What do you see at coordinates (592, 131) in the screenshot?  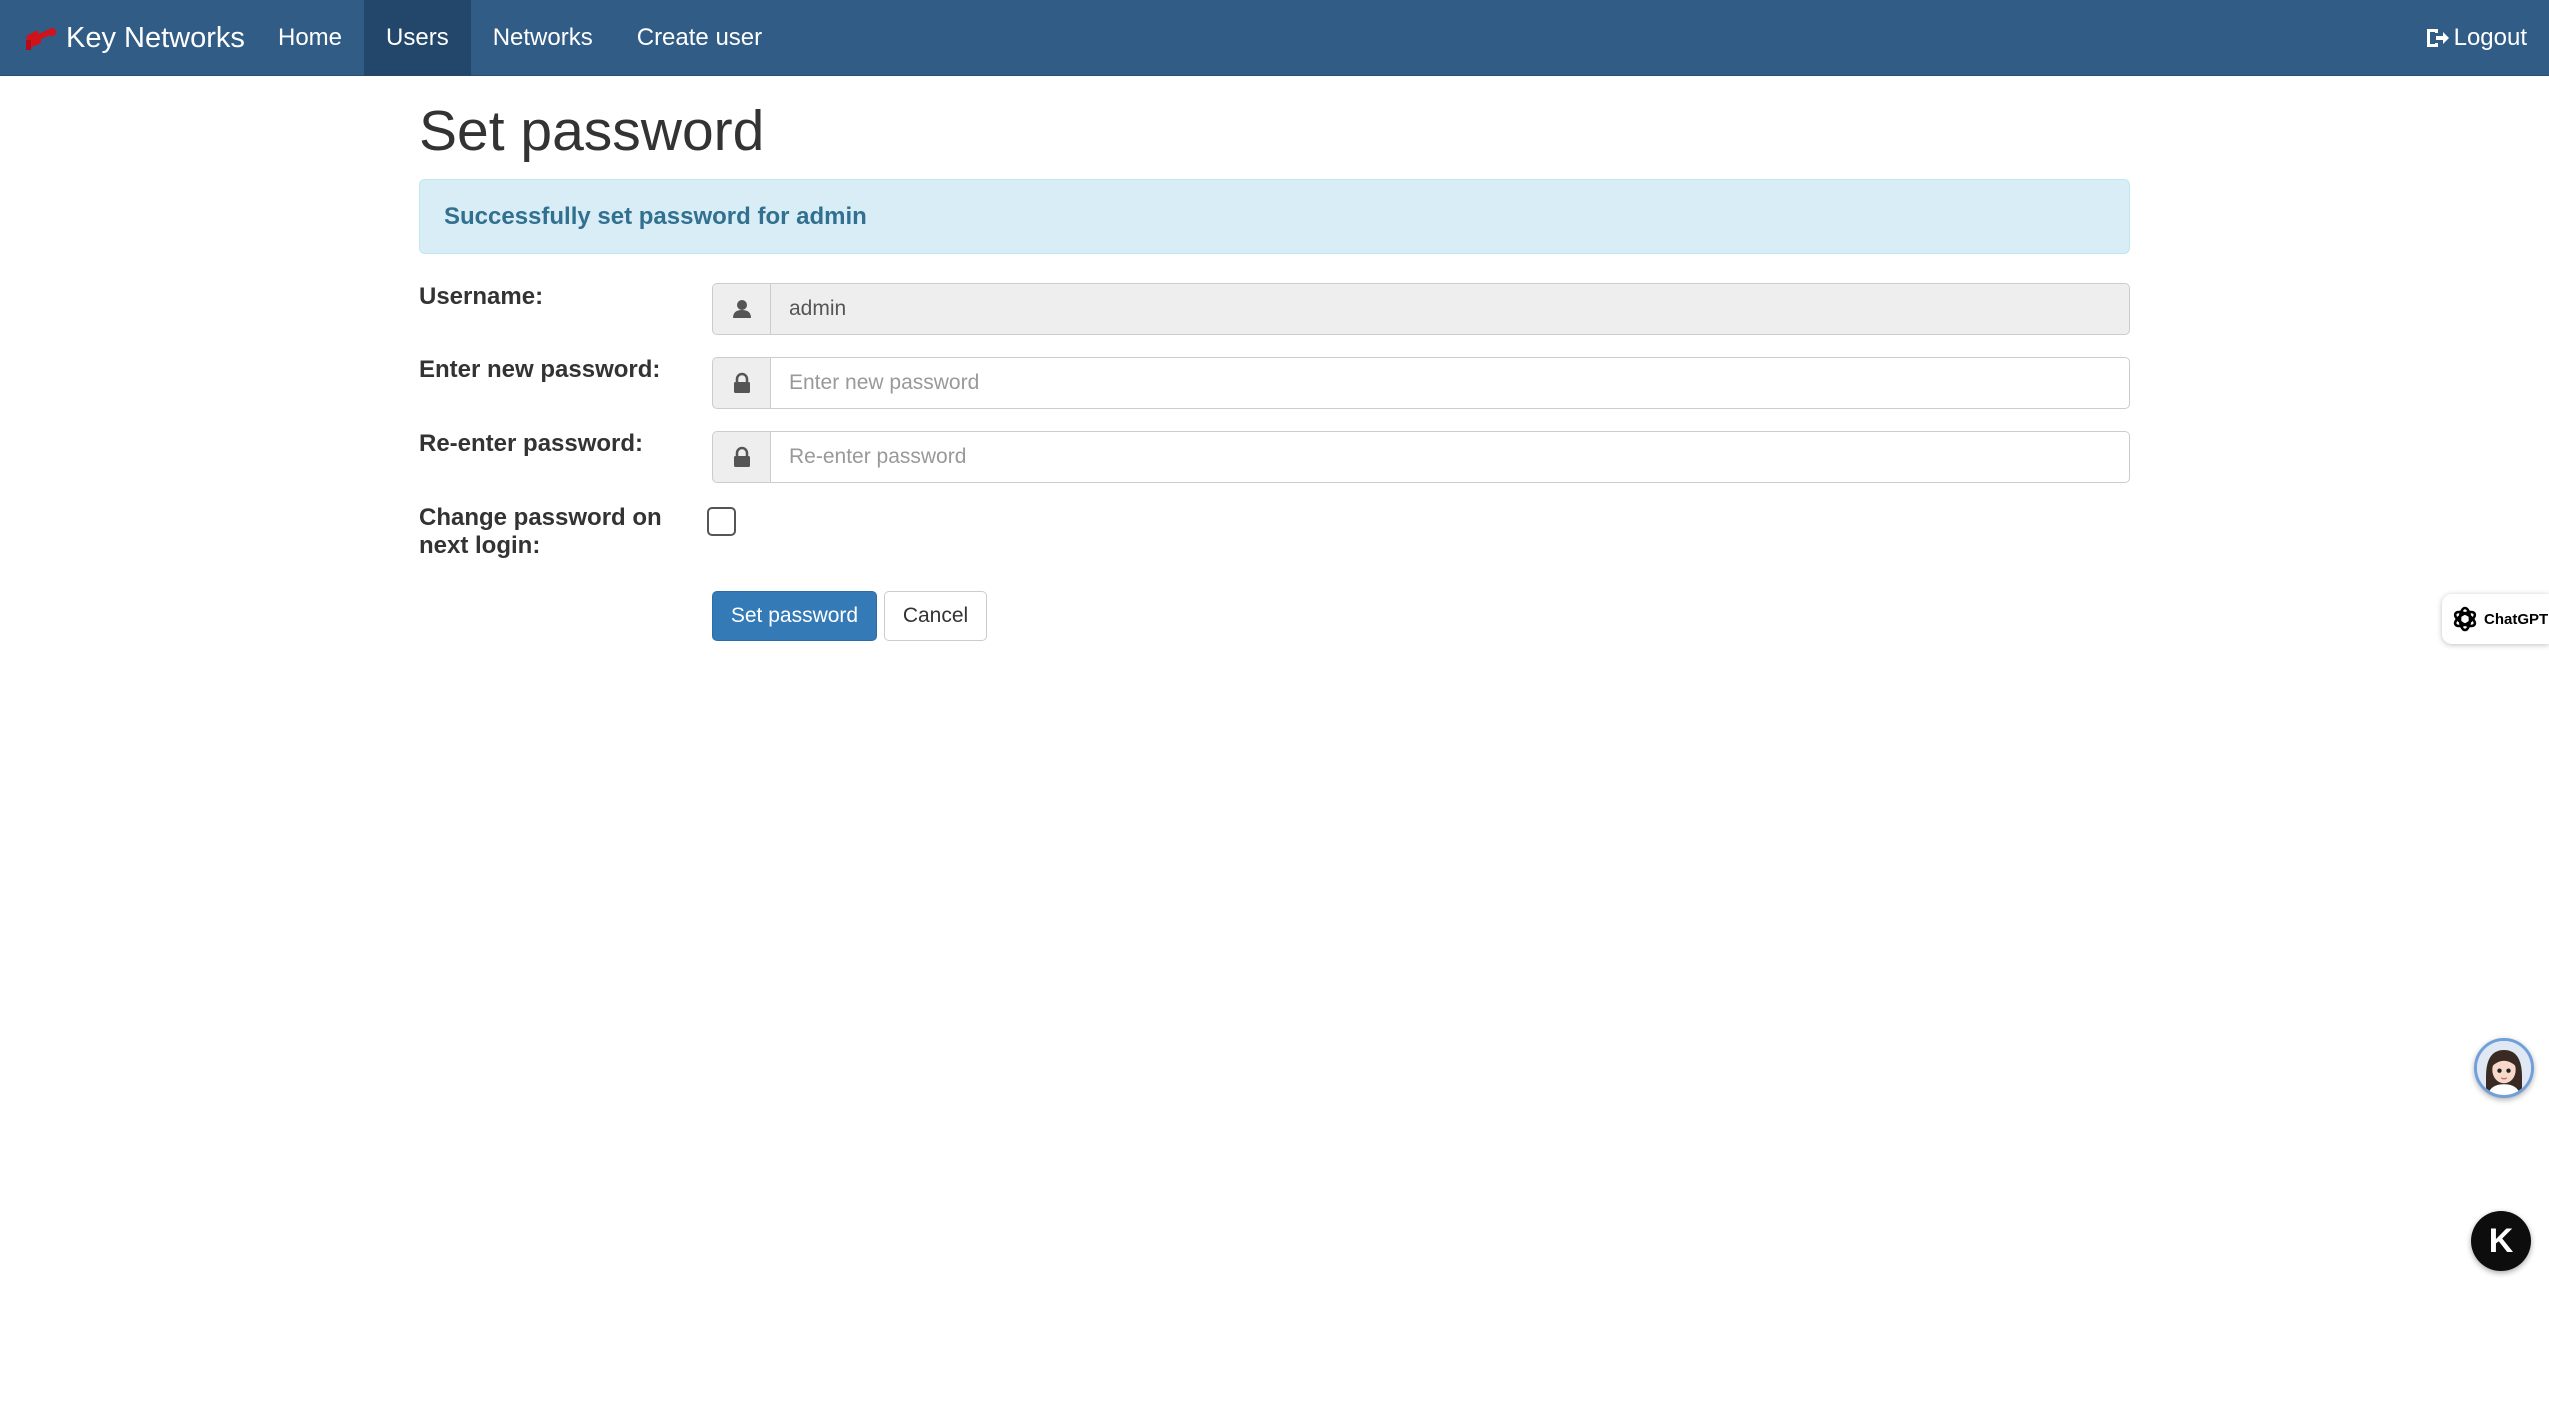 I see `page-title: Set password` at bounding box center [592, 131].